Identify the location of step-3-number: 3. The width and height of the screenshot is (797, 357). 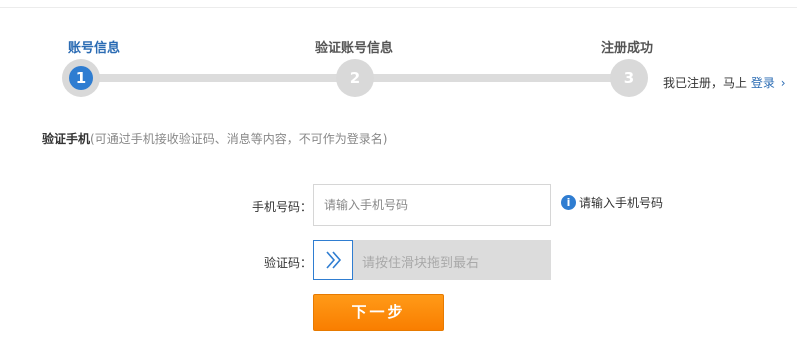
(629, 78).